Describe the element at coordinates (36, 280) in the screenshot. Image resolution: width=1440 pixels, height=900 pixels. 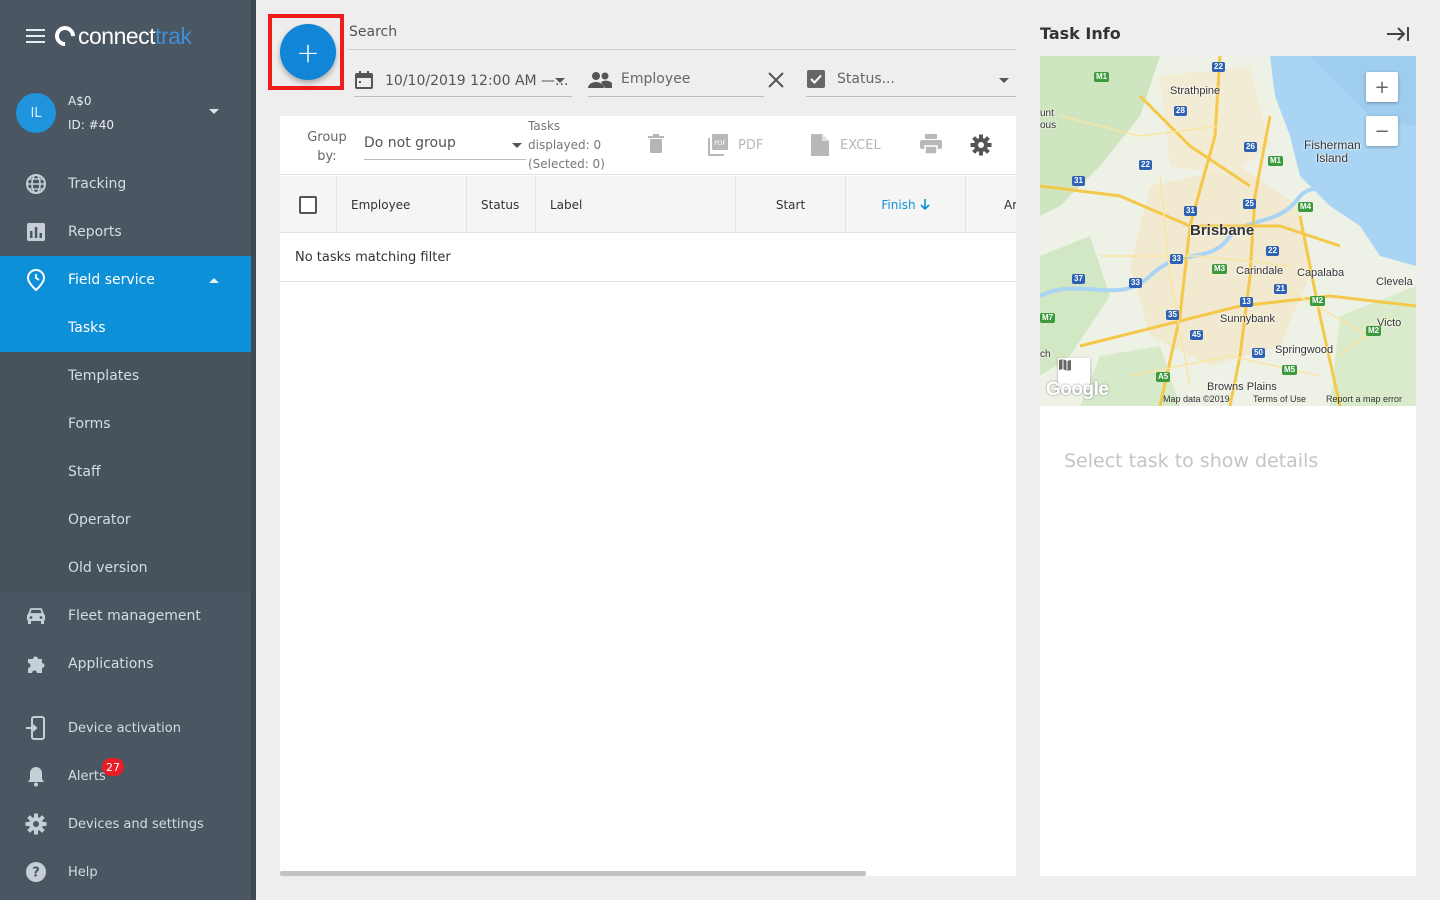
I see `location-clock-icon` at that location.